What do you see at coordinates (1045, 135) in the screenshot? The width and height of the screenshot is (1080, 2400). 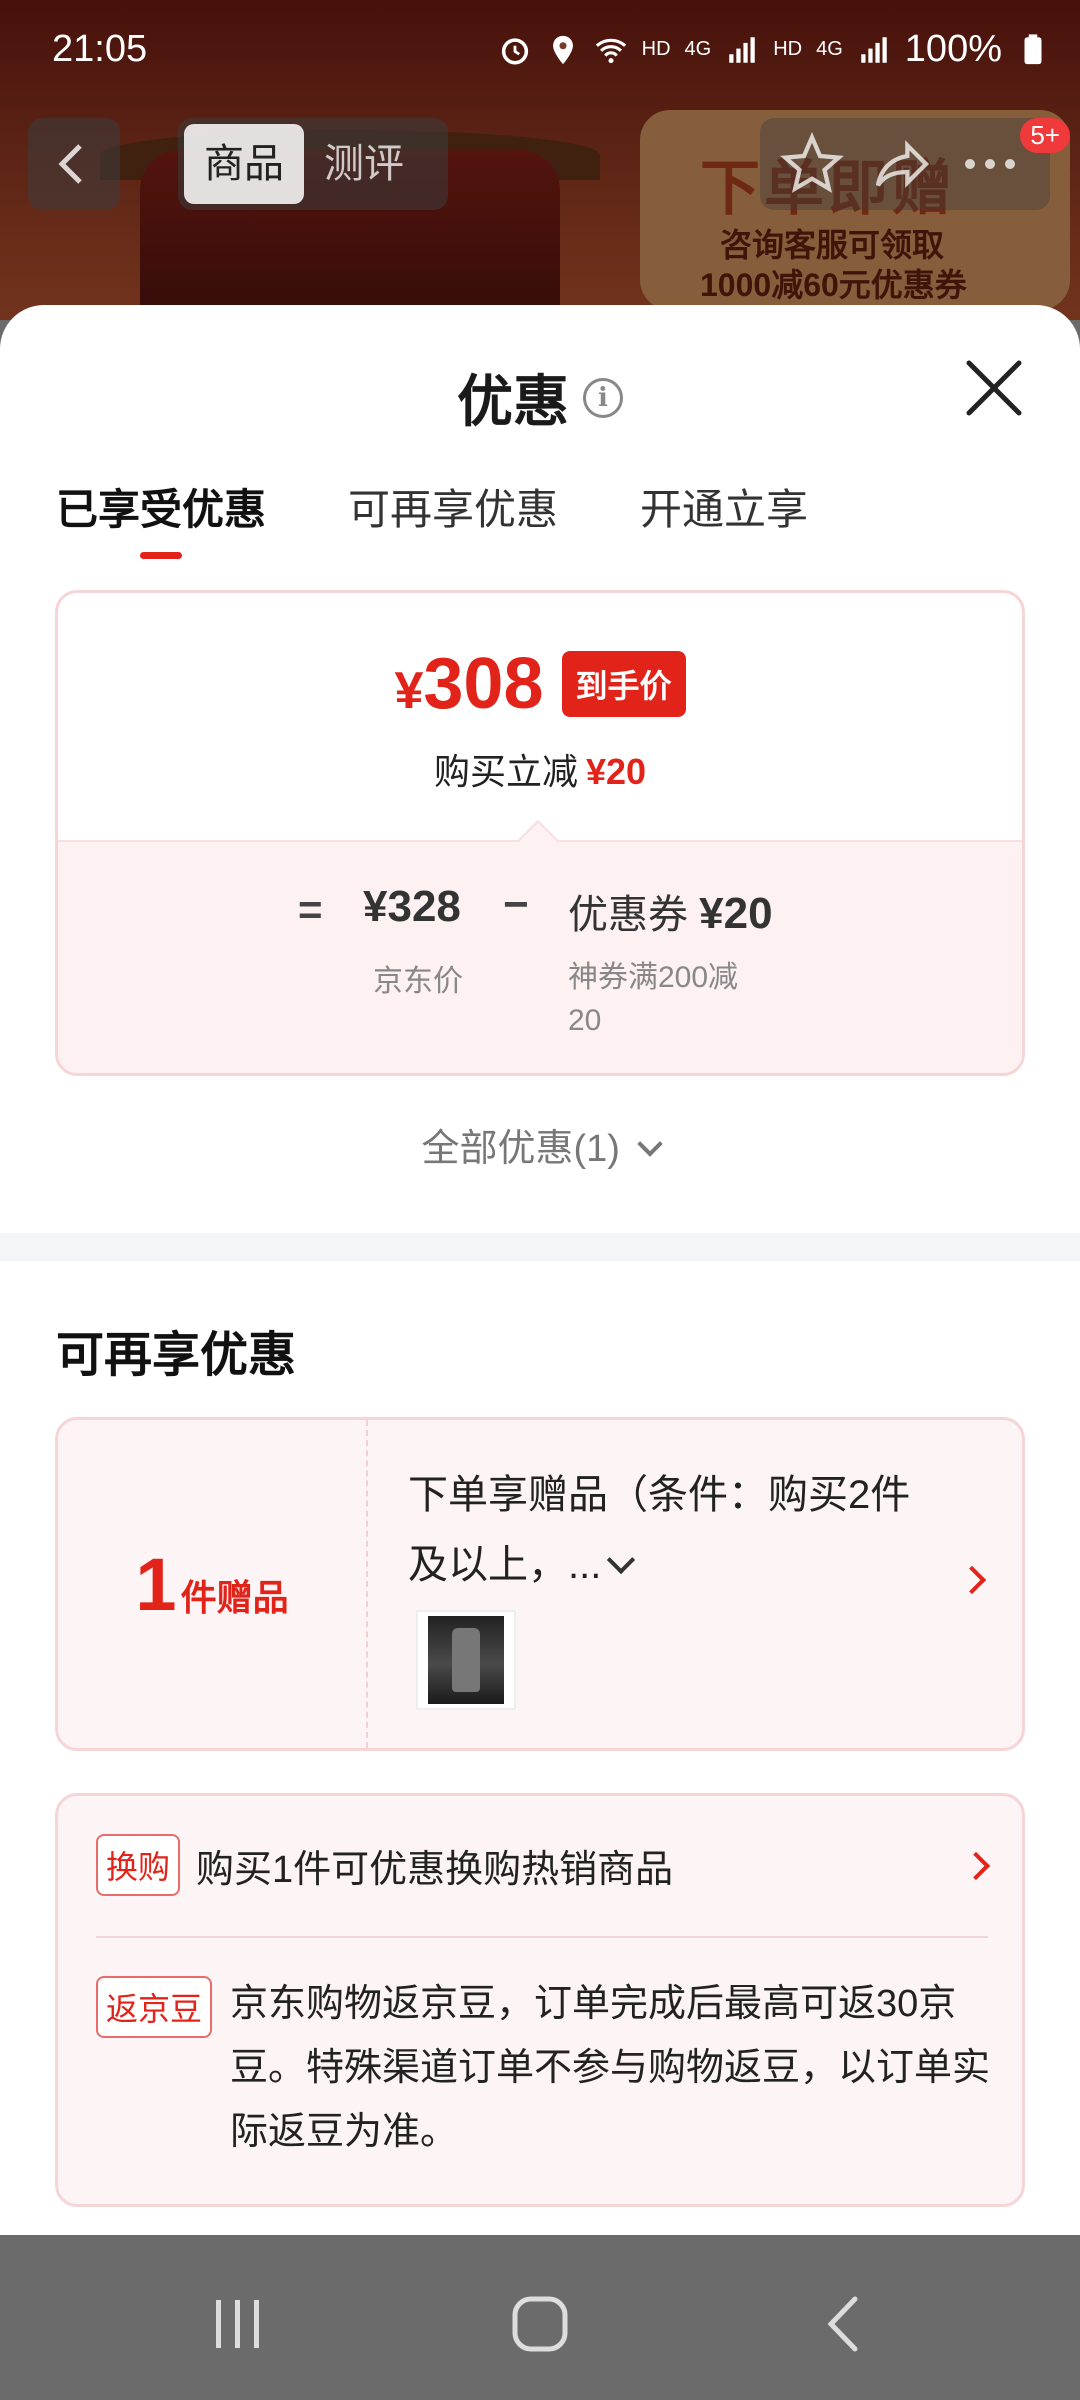 I see `message-badge: 5+` at bounding box center [1045, 135].